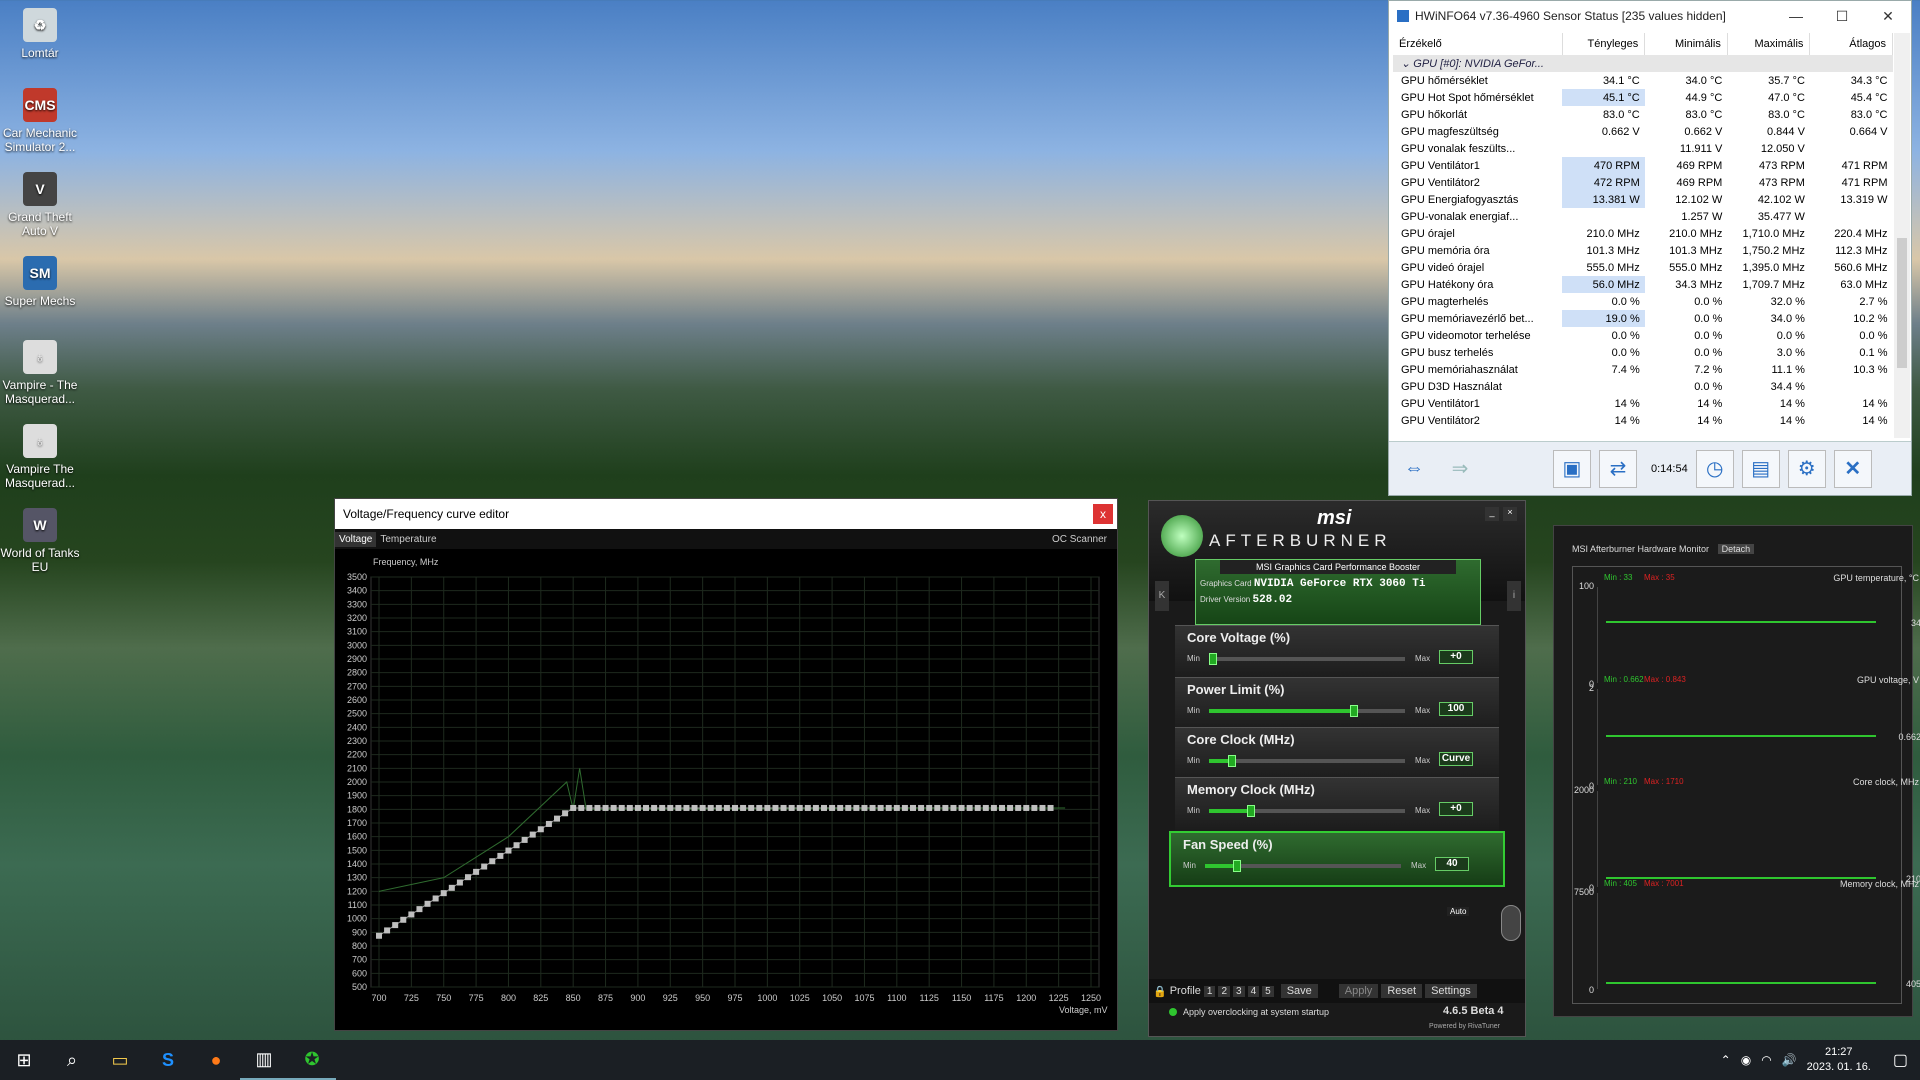 The height and width of the screenshot is (1080, 1920). I want to click on column-header-sensor: Érzékelő, so click(1478, 44).